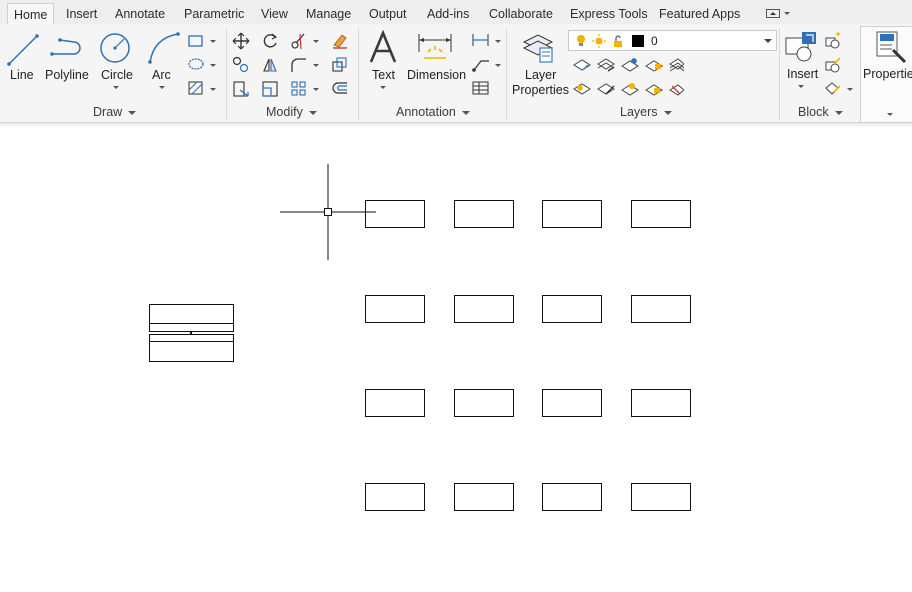  Describe the element at coordinates (448, 12) in the screenshot. I see `tab-add-ins: Add-ins` at that location.